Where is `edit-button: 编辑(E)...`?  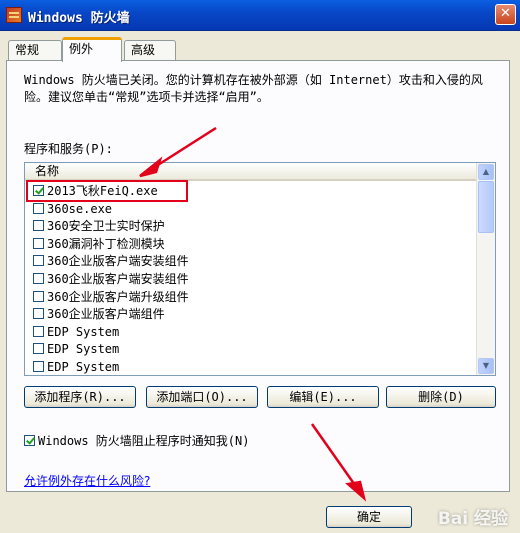 edit-button: 编辑(E)... is located at coordinates (323, 397).